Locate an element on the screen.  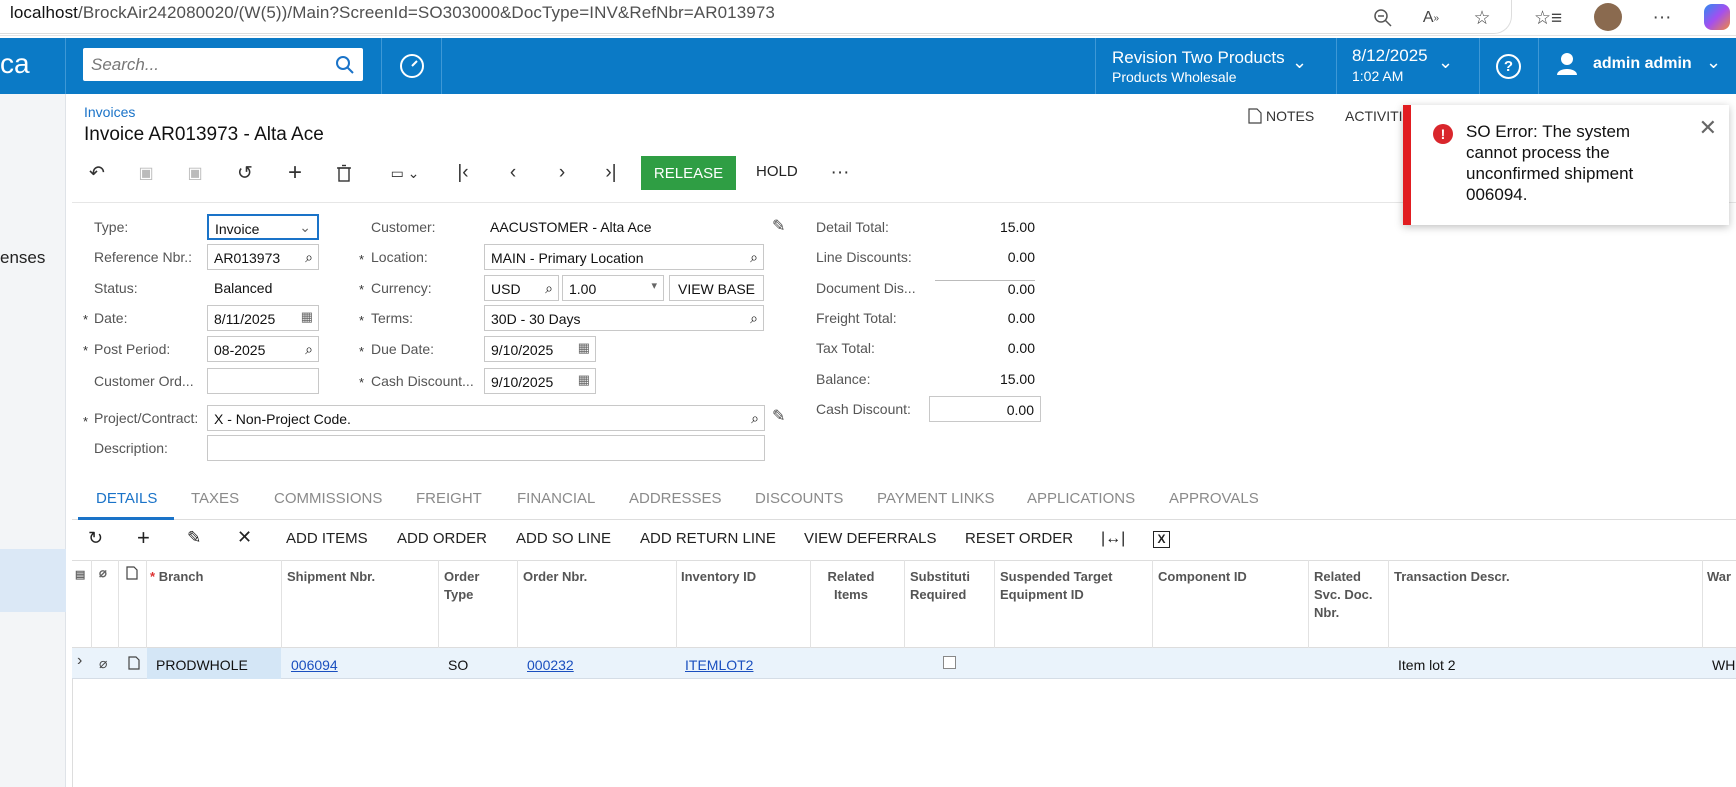
last-record-icon: ›| is located at coordinates (611, 173).